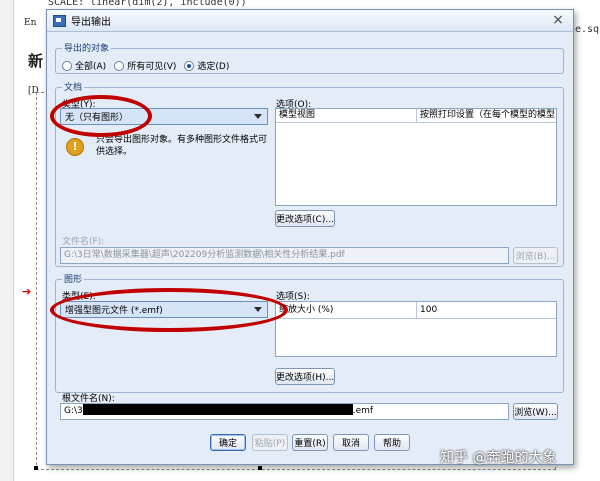 This screenshot has height=481, width=600. What do you see at coordinates (87, 47) in the screenshot?
I see `export-objects-label: 导出的对象` at bounding box center [87, 47].